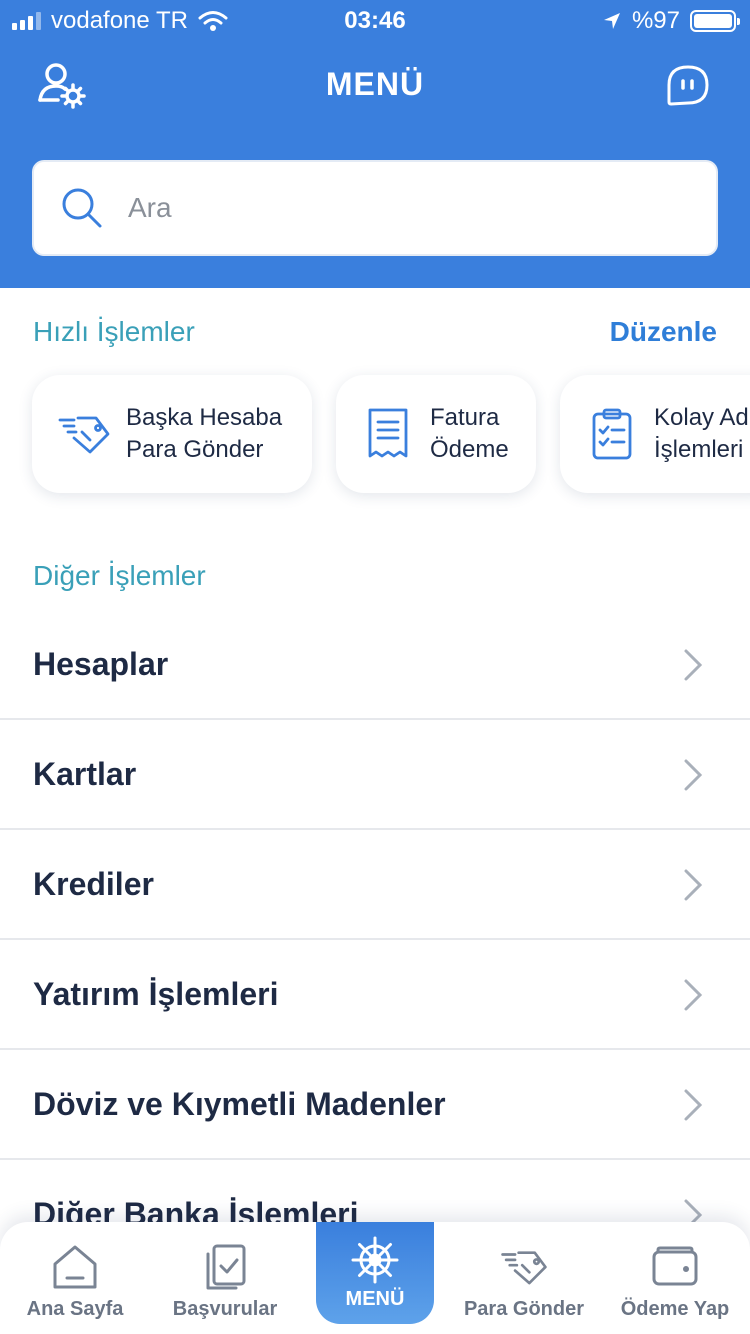 The height and width of the screenshot is (1334, 750). Describe the element at coordinates (226, 1267) in the screenshot. I see `applications-icon` at that location.